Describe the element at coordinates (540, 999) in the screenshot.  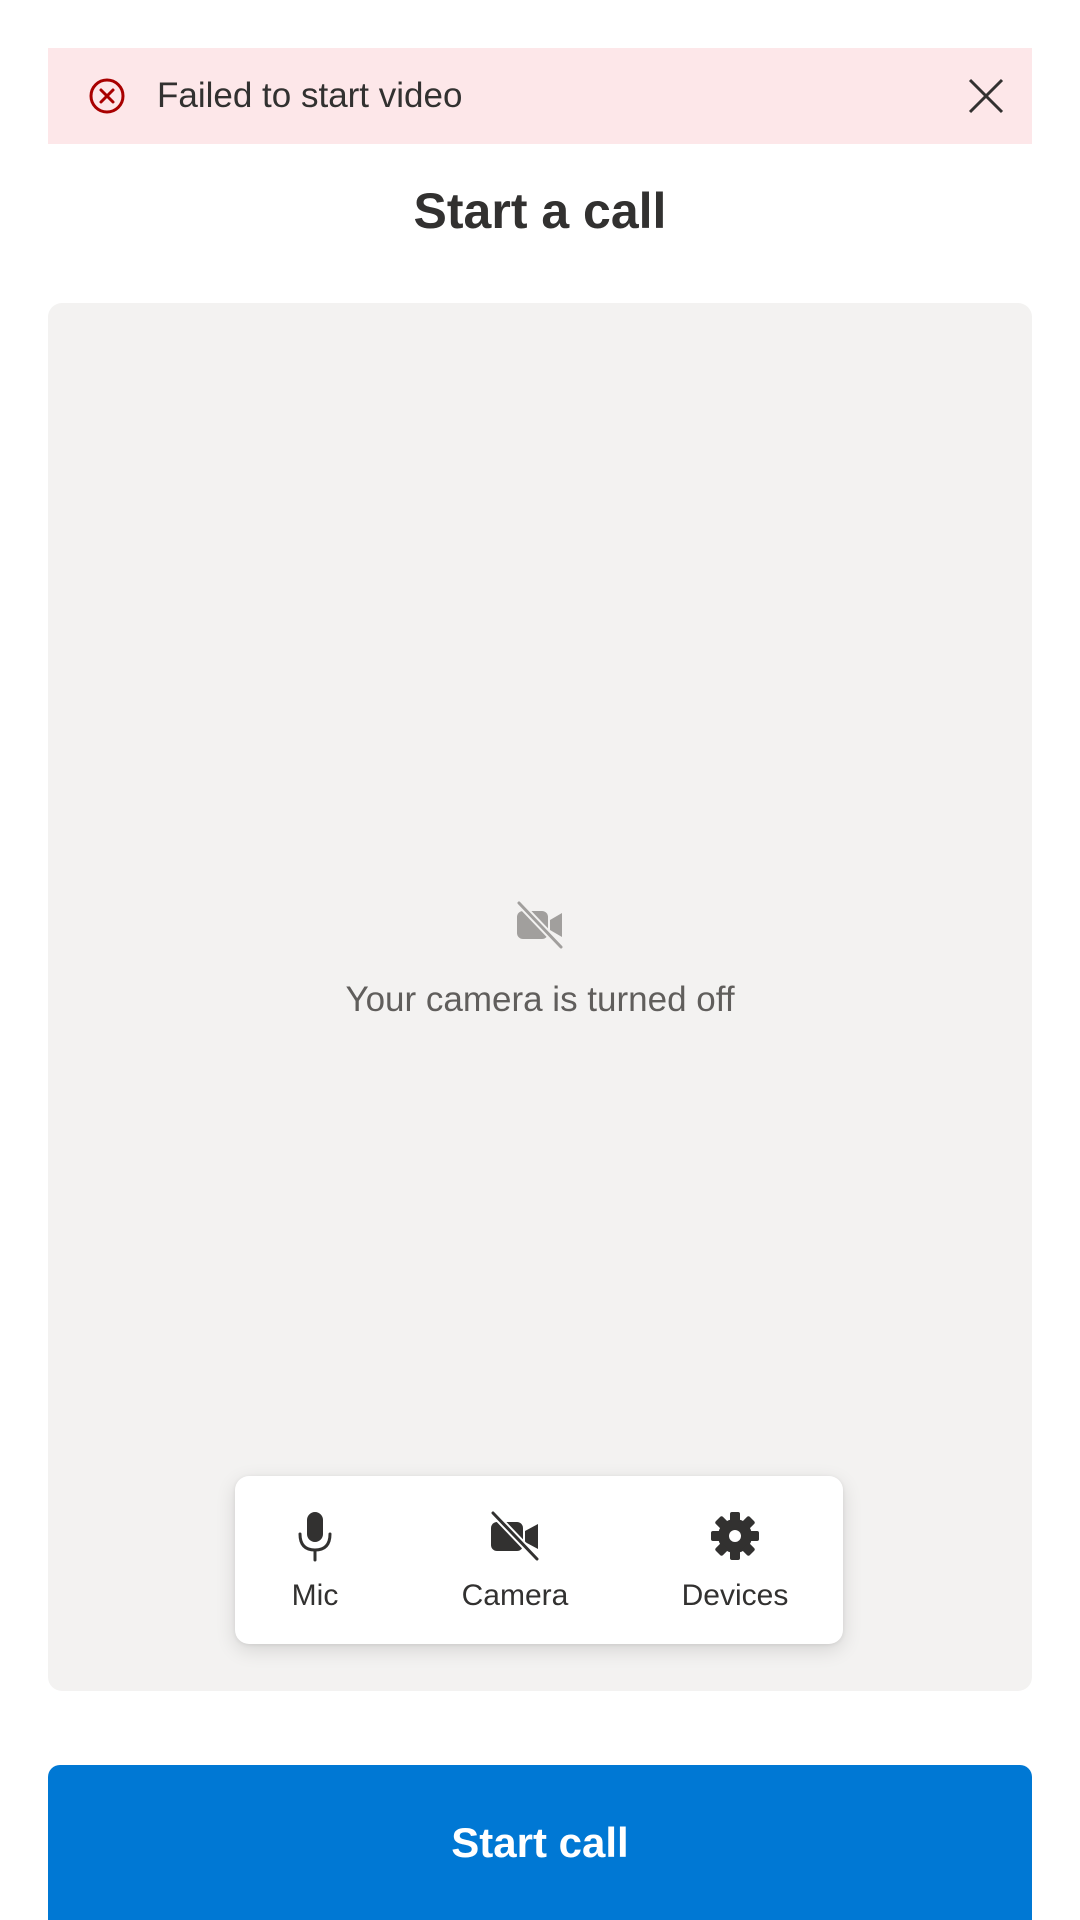
I see `camera-off-message: Your camera is turned off` at that location.